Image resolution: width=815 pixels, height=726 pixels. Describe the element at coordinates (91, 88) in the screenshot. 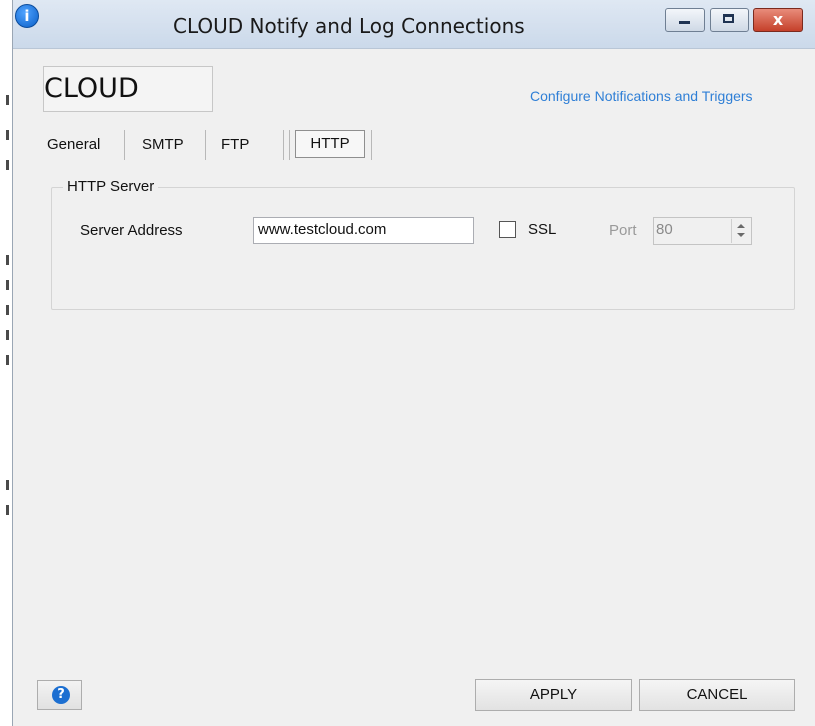

I see `connection-name-value: CLOUD` at that location.